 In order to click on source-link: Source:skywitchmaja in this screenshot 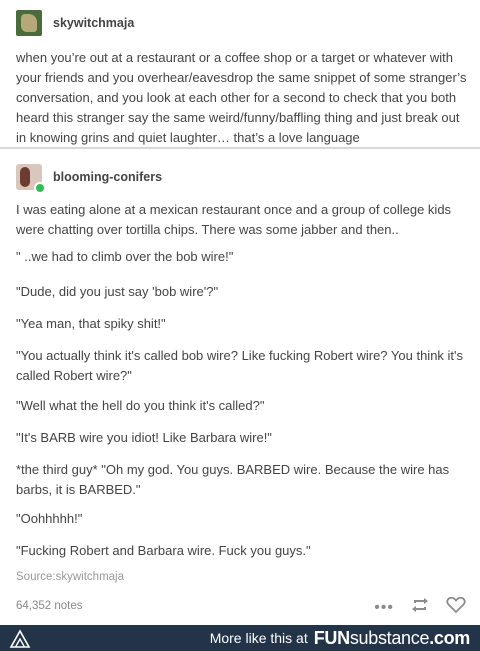, I will do `click(70, 577)`.